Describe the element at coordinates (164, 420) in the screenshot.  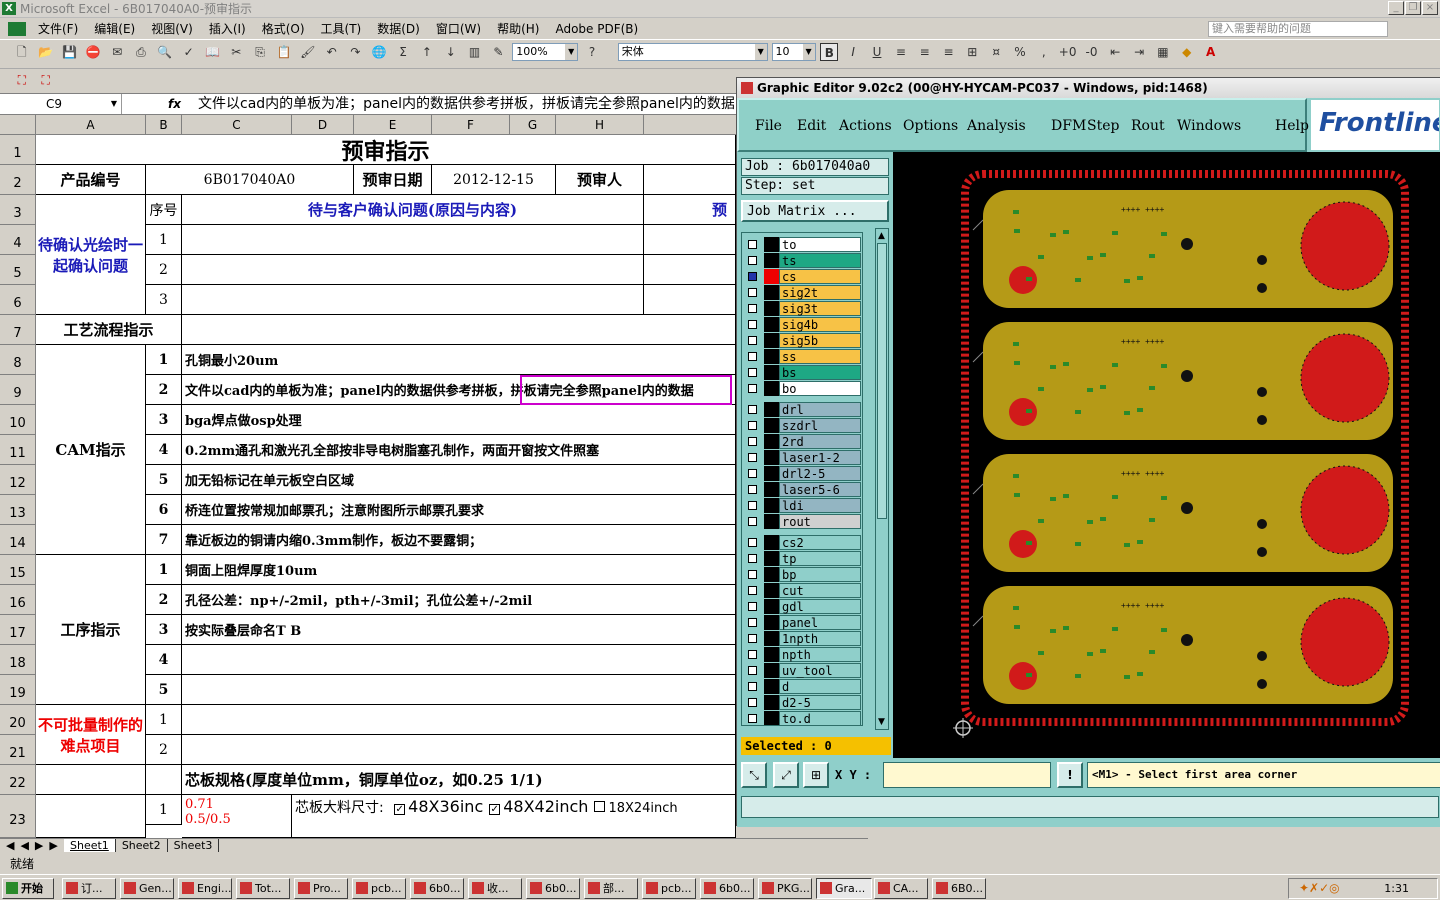
I see `cam-seq: 3` at that location.